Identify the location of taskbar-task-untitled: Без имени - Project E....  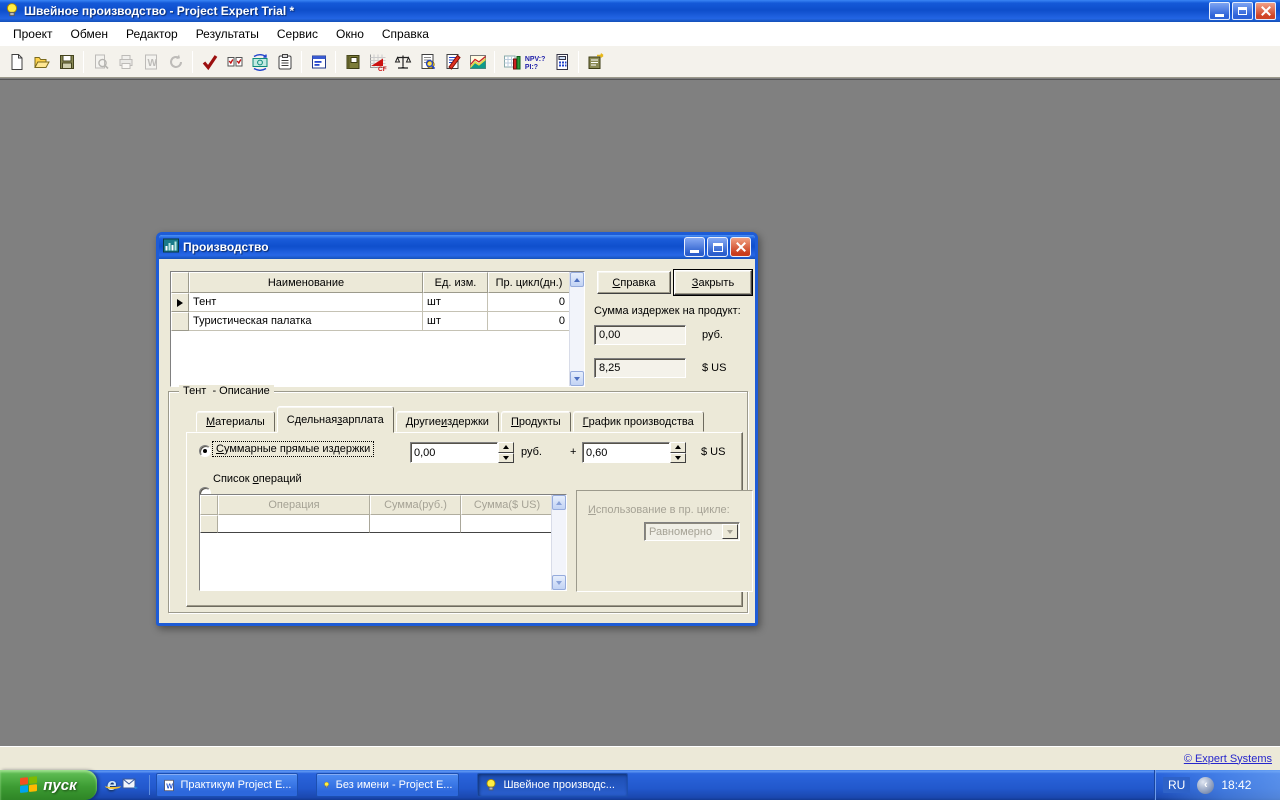
(388, 785).